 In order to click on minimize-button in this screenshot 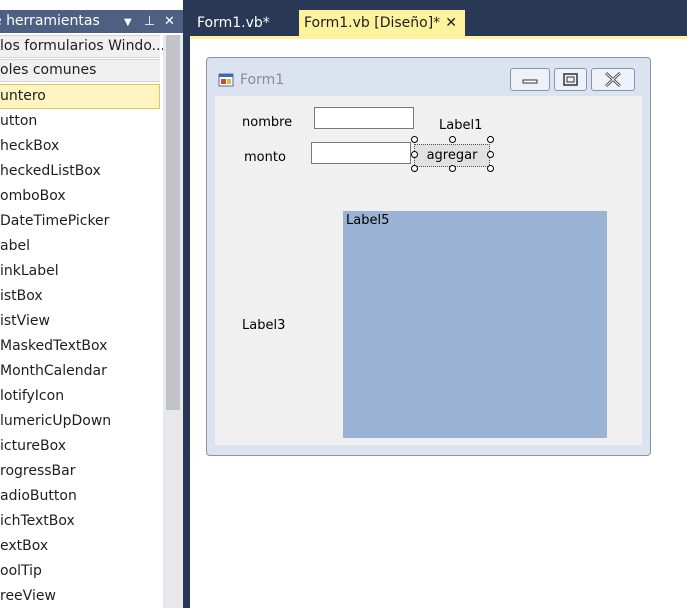, I will do `click(530, 79)`.